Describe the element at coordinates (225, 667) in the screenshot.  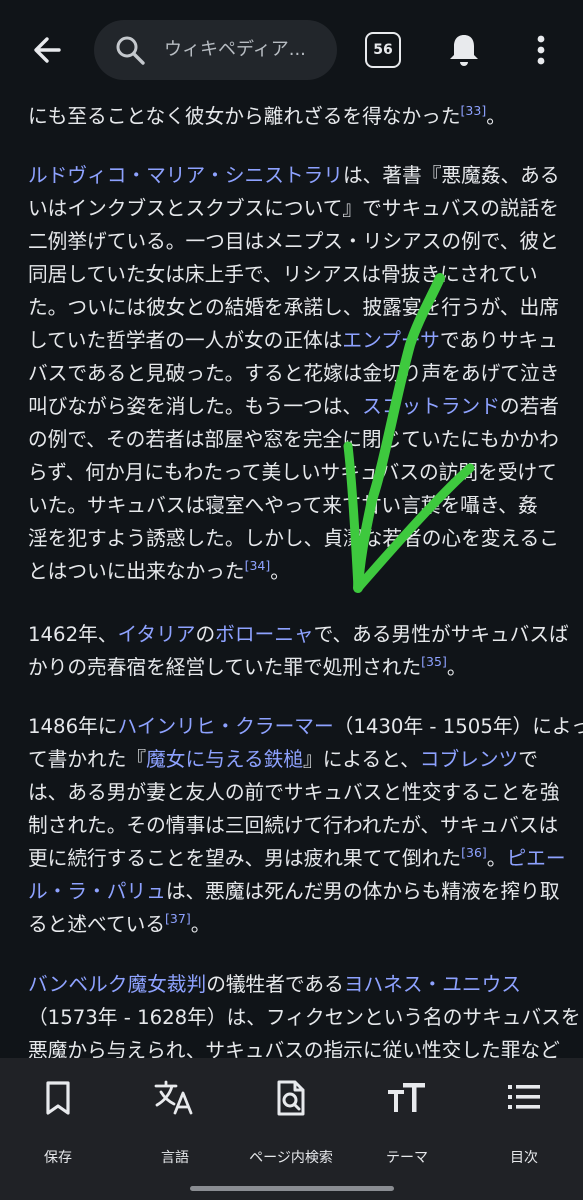
I see `text-run: かりの売春宿を経営していた罪で処刑された` at that location.